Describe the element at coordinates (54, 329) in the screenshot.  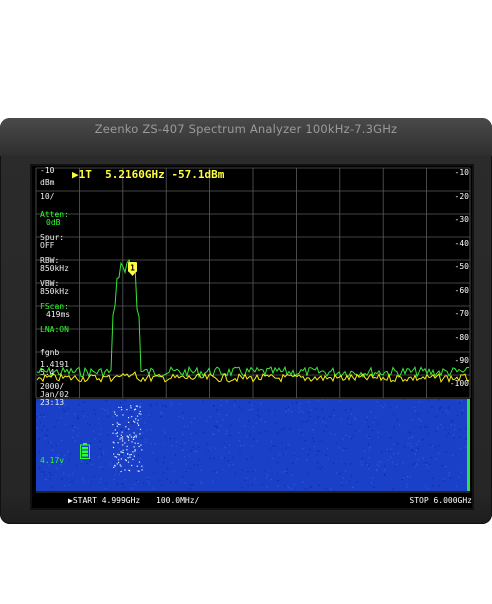
I see `lna-status: LNA:ON` at that location.